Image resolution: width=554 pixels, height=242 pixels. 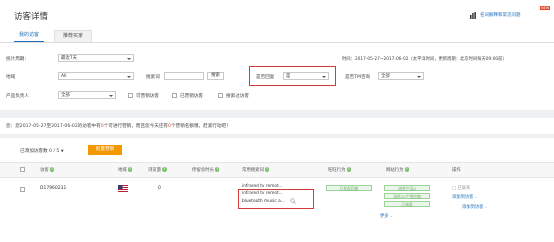 What do you see at coordinates (473, 15) in the screenshot?
I see `bar-chart-icon` at bounding box center [473, 15].